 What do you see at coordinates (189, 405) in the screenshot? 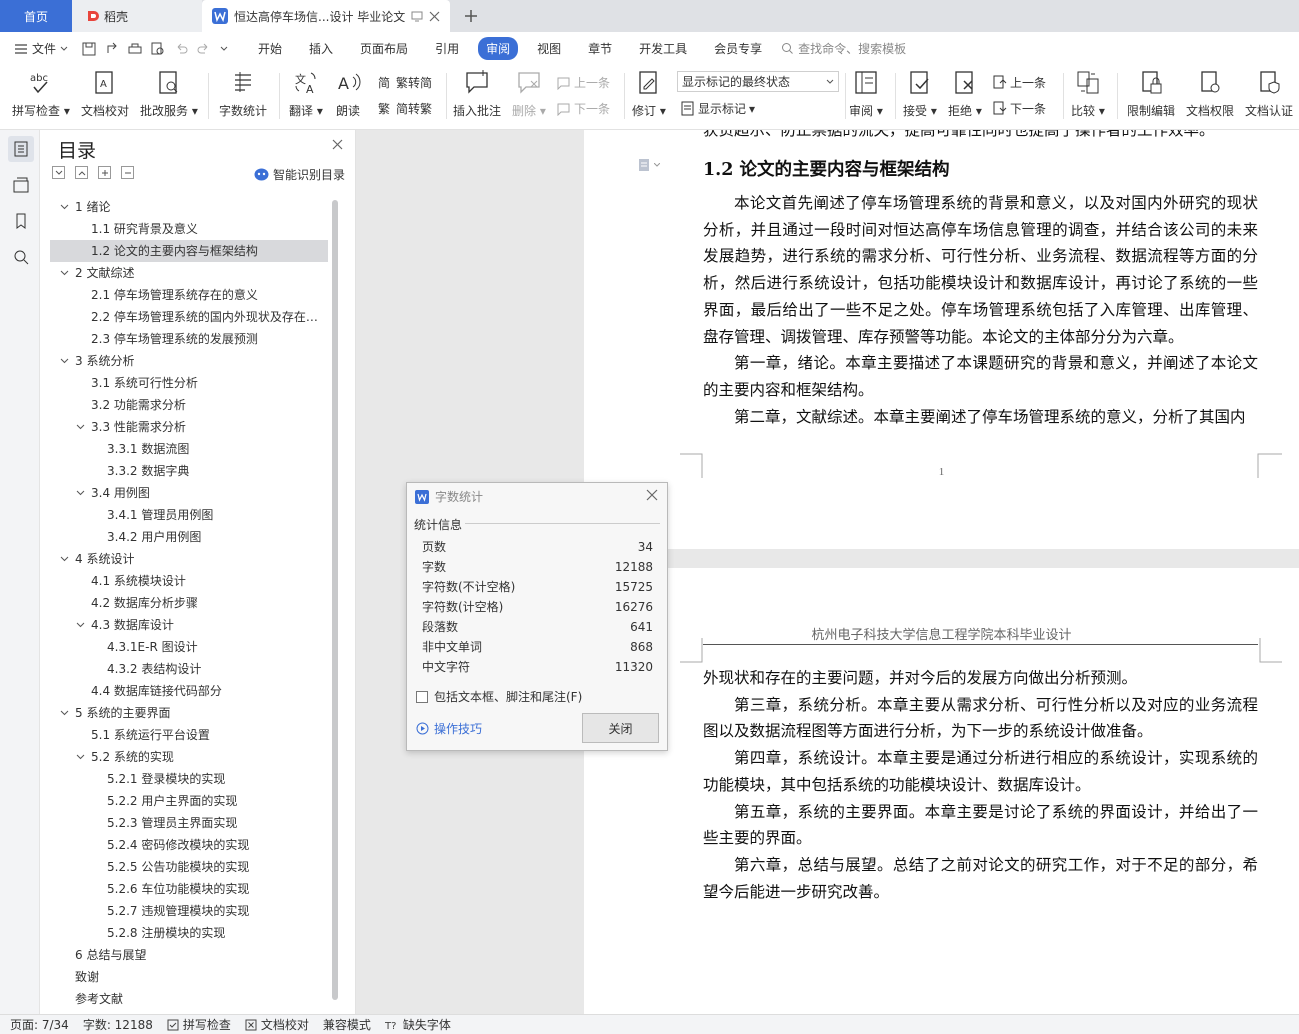
I see `toc-item: 3.2 功能需求分析` at bounding box center [189, 405].